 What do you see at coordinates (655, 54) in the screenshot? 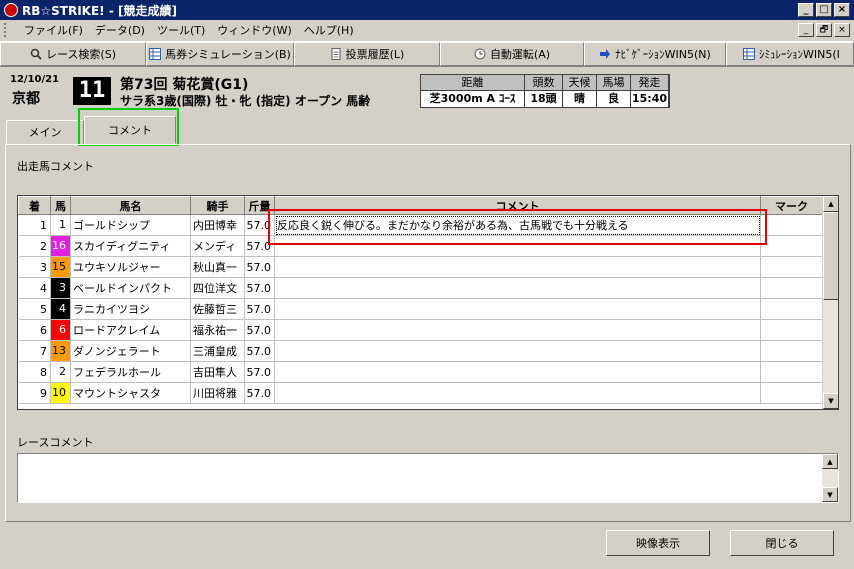
I see `navigation-win5-button: ﾅﾋﾞｹﾞｰｼｮﾝWIN5(N)` at bounding box center [655, 54].